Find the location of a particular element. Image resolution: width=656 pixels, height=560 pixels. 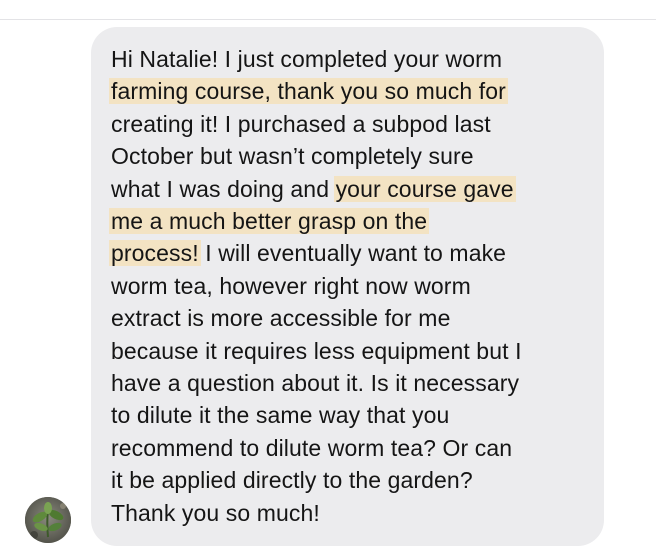

message-line: recommend to dilute worm tea? Or can is located at coordinates (349, 448).